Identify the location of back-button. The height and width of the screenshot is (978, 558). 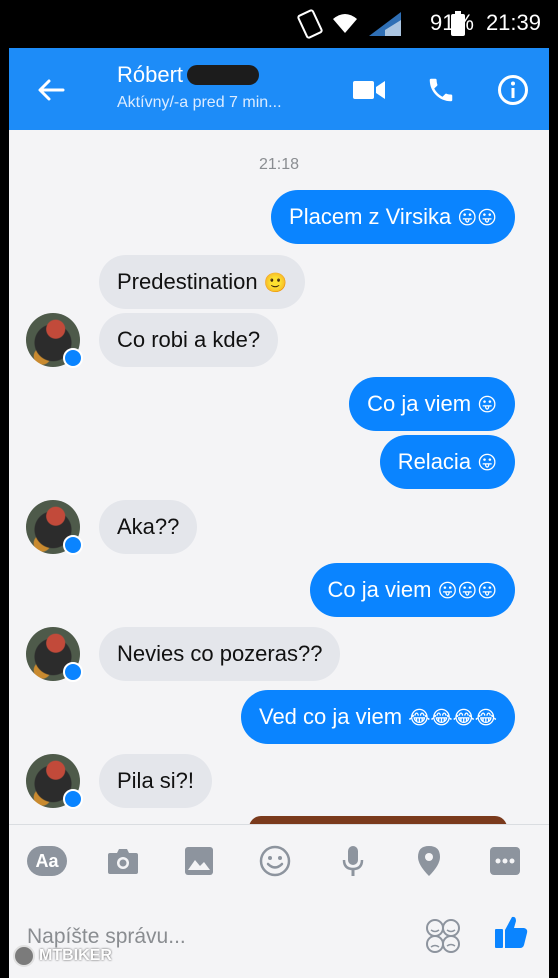
(51, 90).